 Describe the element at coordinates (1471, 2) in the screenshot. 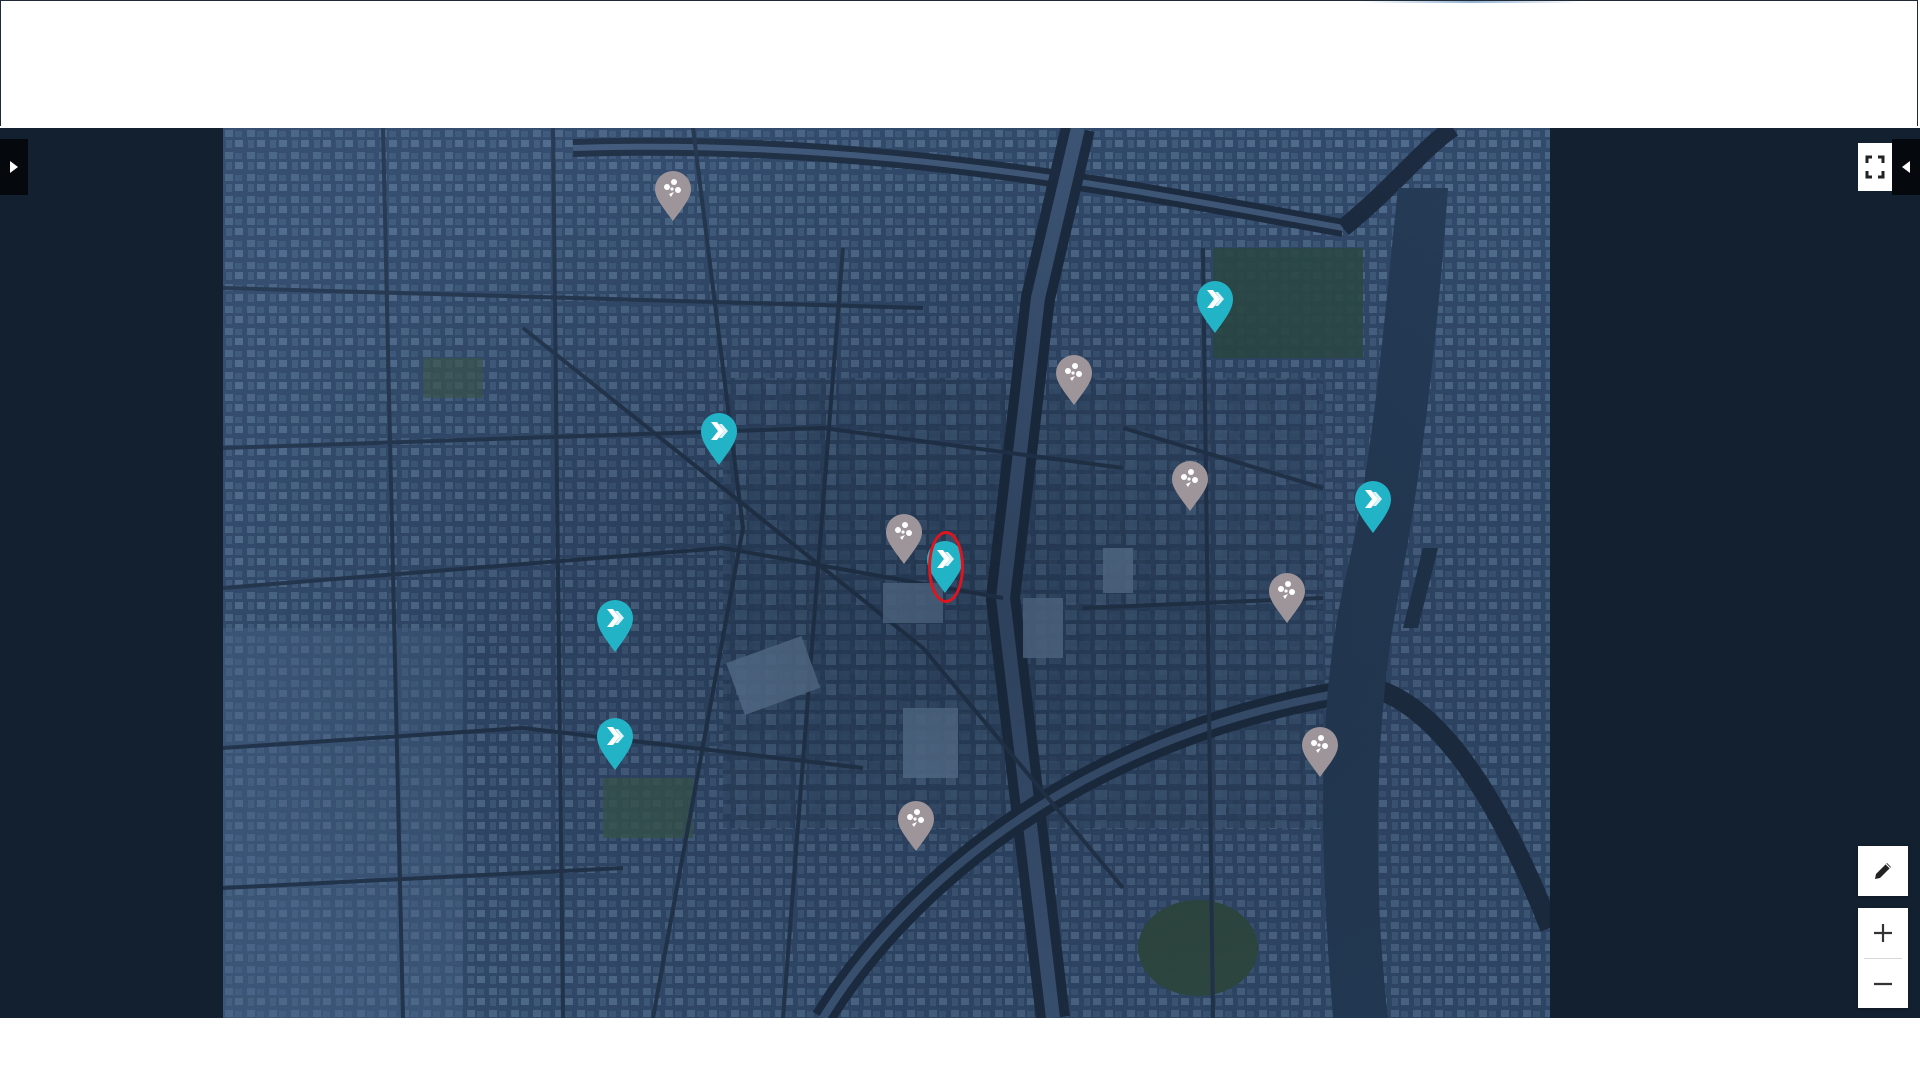

I see `header-accent-line` at that location.